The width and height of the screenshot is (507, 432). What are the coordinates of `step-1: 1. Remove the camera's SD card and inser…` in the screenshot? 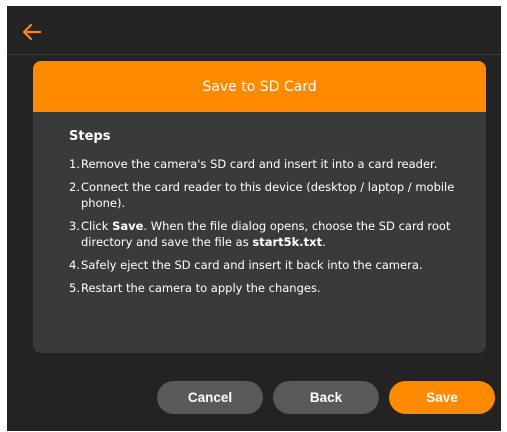 It's located at (268, 164).